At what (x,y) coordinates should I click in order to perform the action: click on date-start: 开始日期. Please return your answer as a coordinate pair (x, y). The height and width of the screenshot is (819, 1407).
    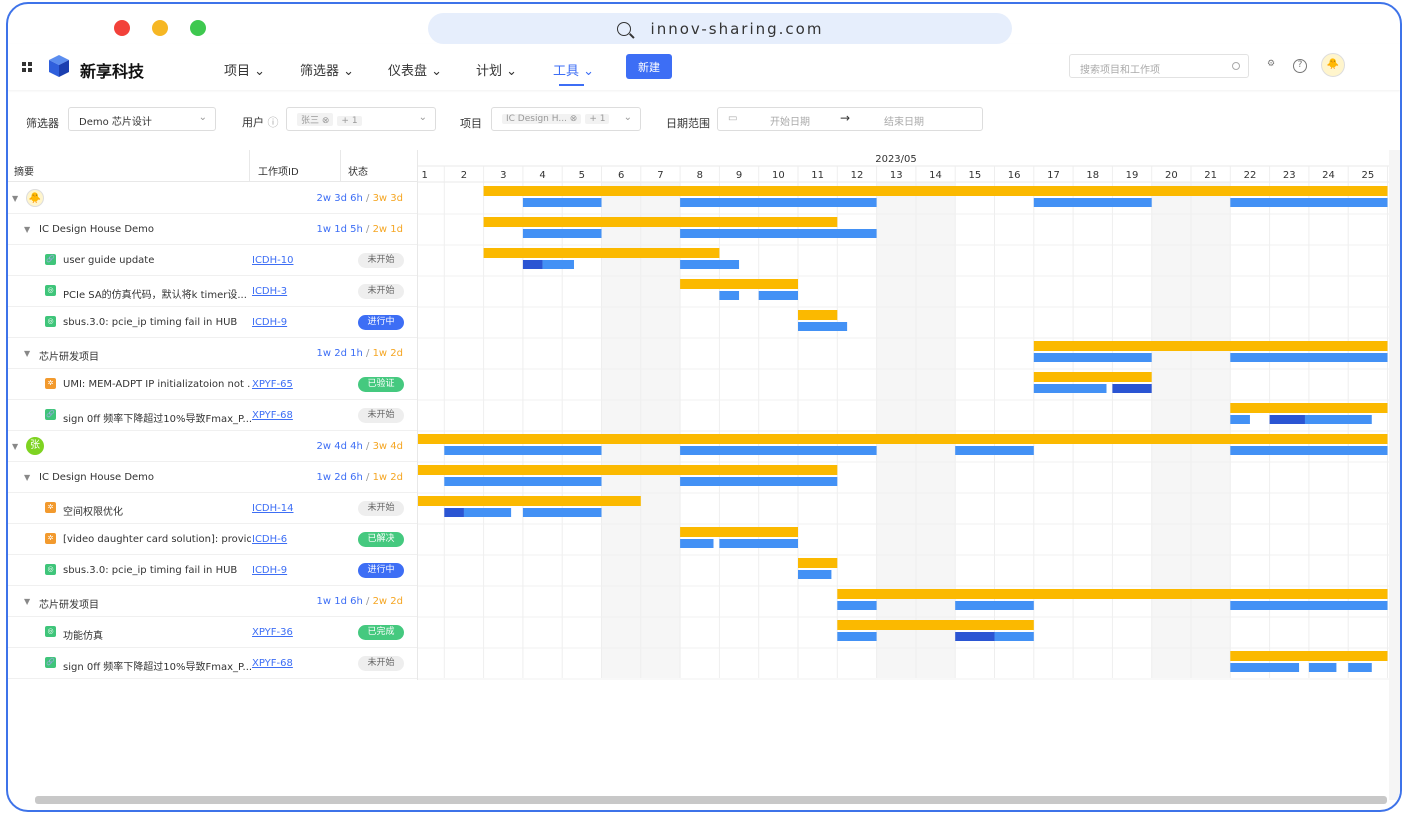
    Looking at the image, I should click on (790, 120).